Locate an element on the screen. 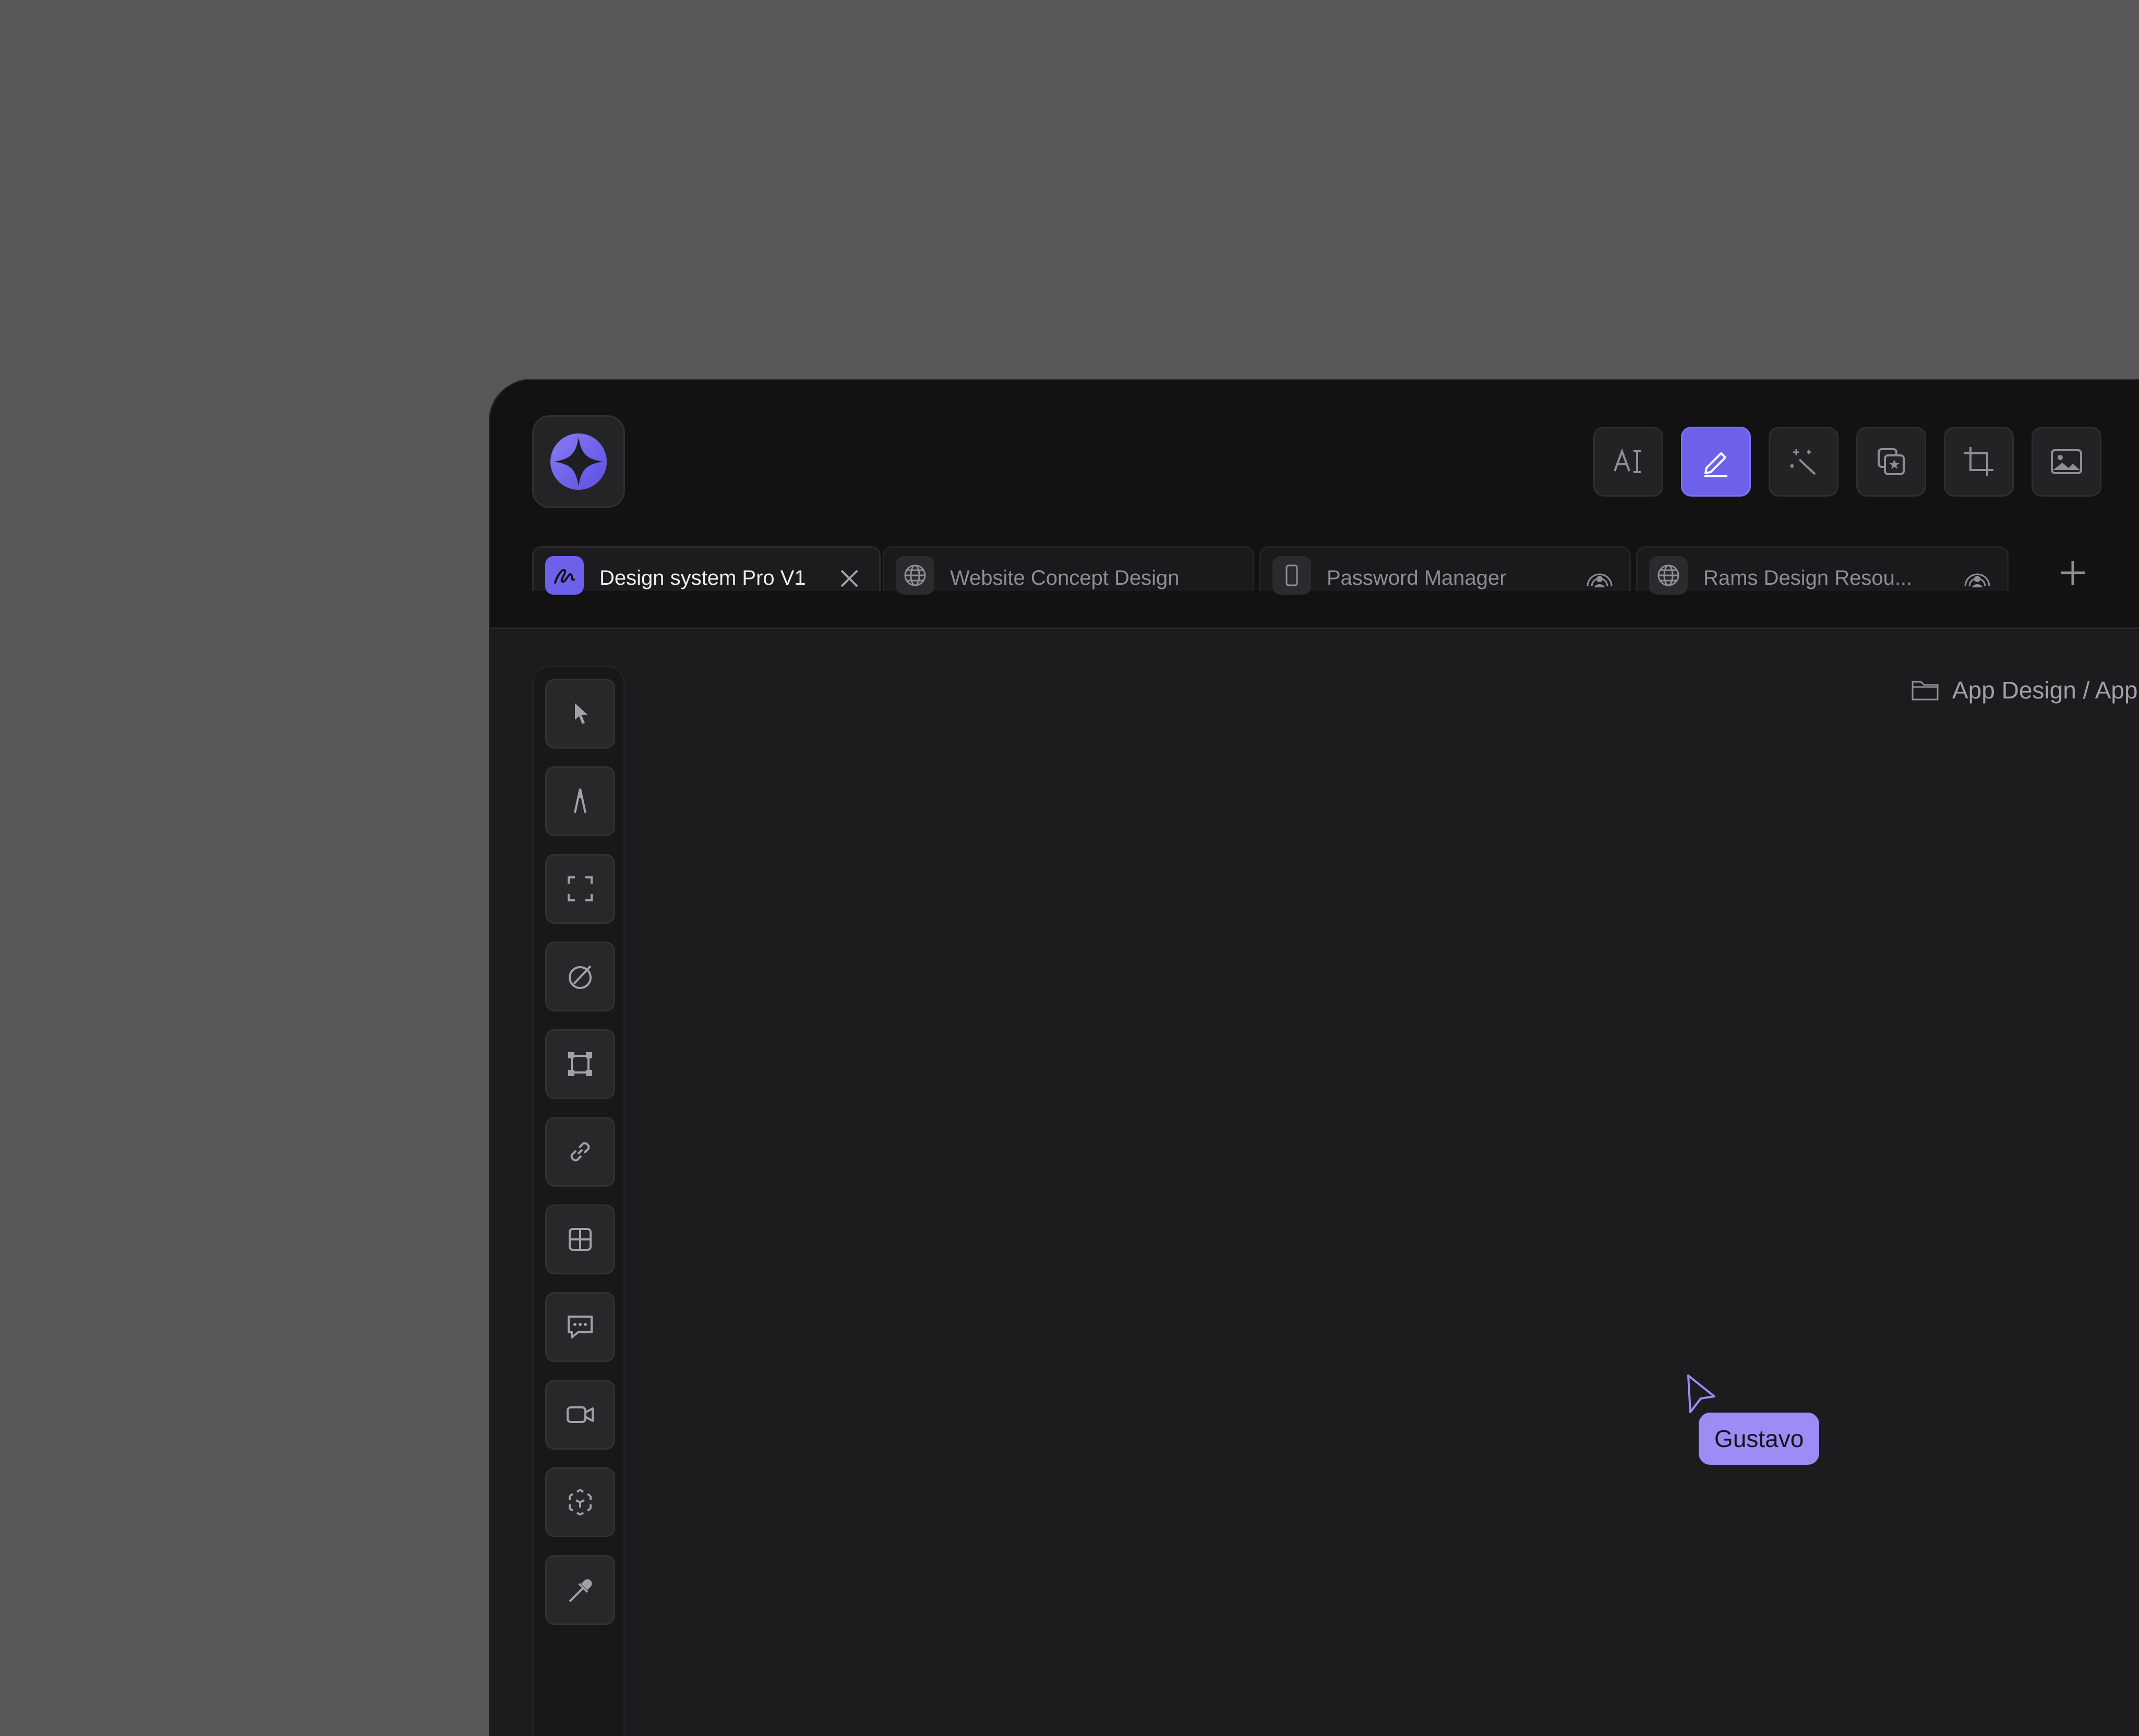 This screenshot has width=2139, height=1736. tools-sidebar is located at coordinates (578, 1201).